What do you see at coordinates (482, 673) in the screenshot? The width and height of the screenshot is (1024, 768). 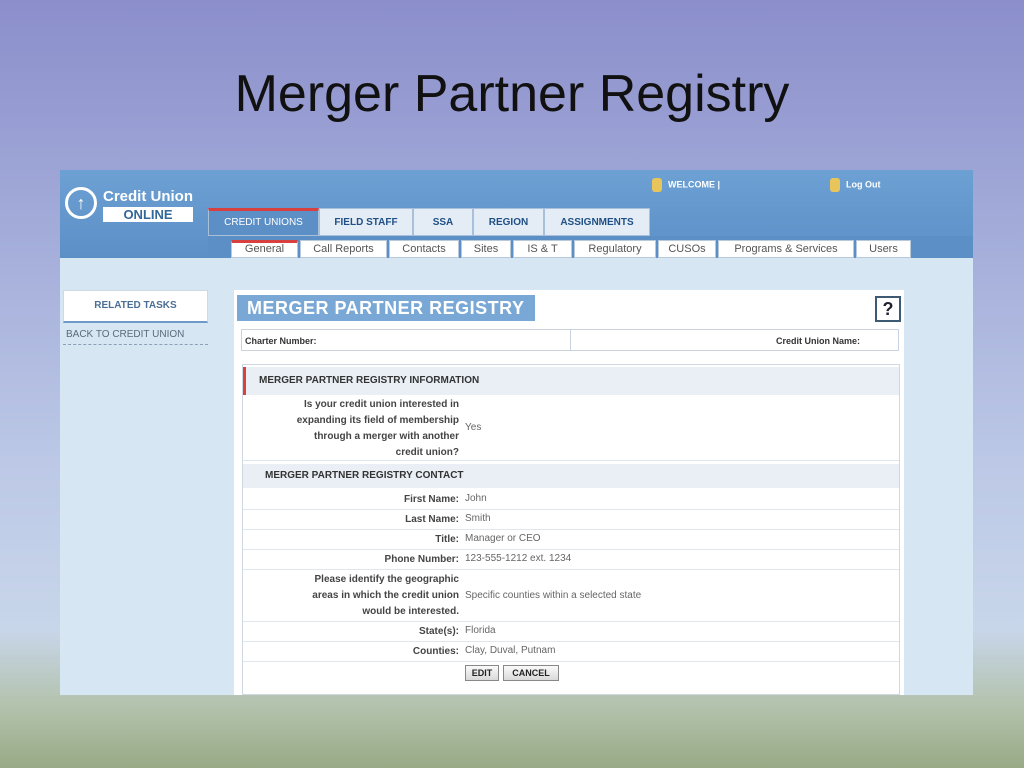 I see `edit-button: EDIT` at bounding box center [482, 673].